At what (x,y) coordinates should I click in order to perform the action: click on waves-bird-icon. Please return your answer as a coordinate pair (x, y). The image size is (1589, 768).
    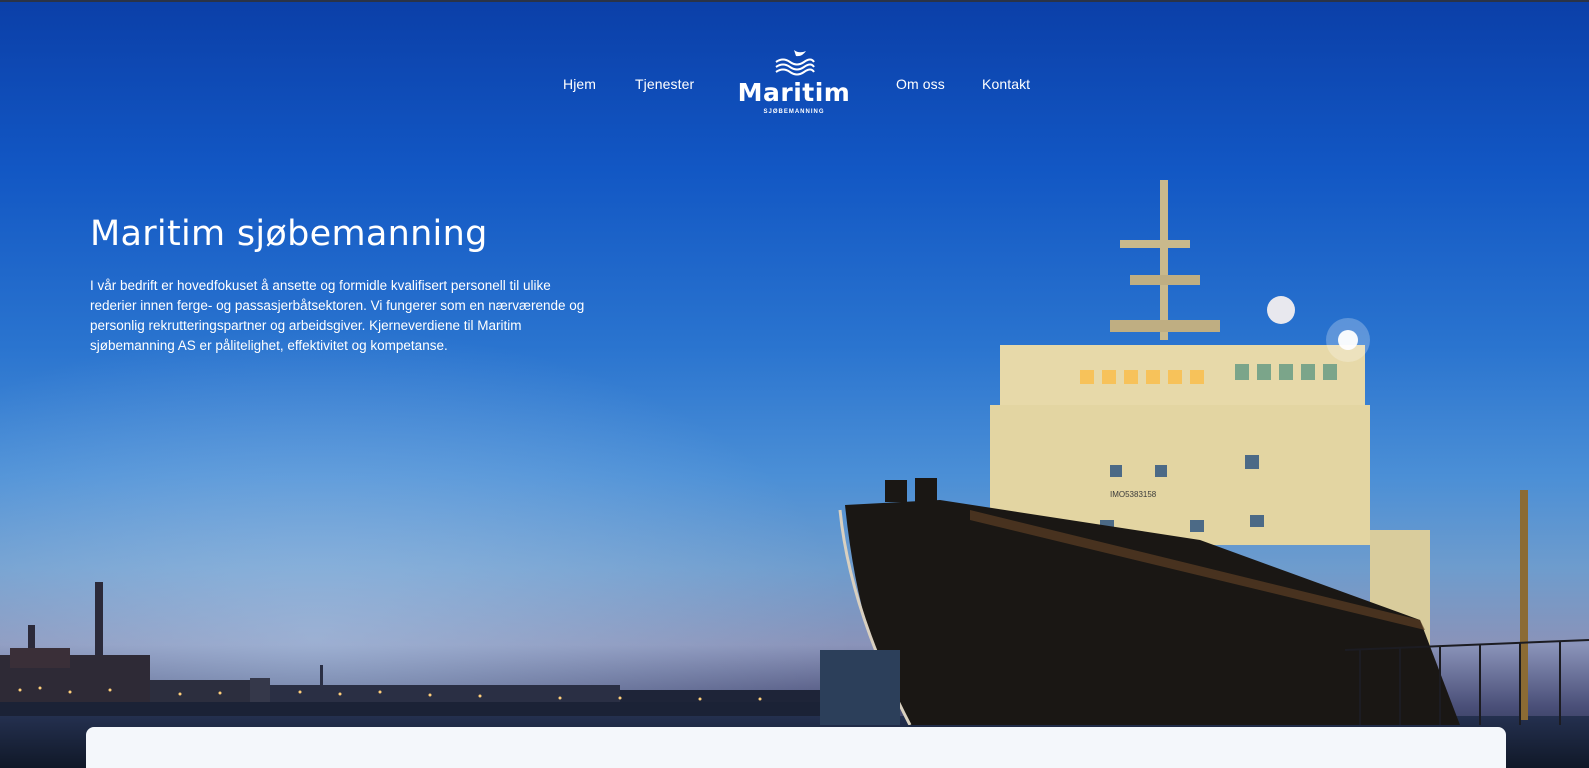
    Looking at the image, I should click on (795, 63).